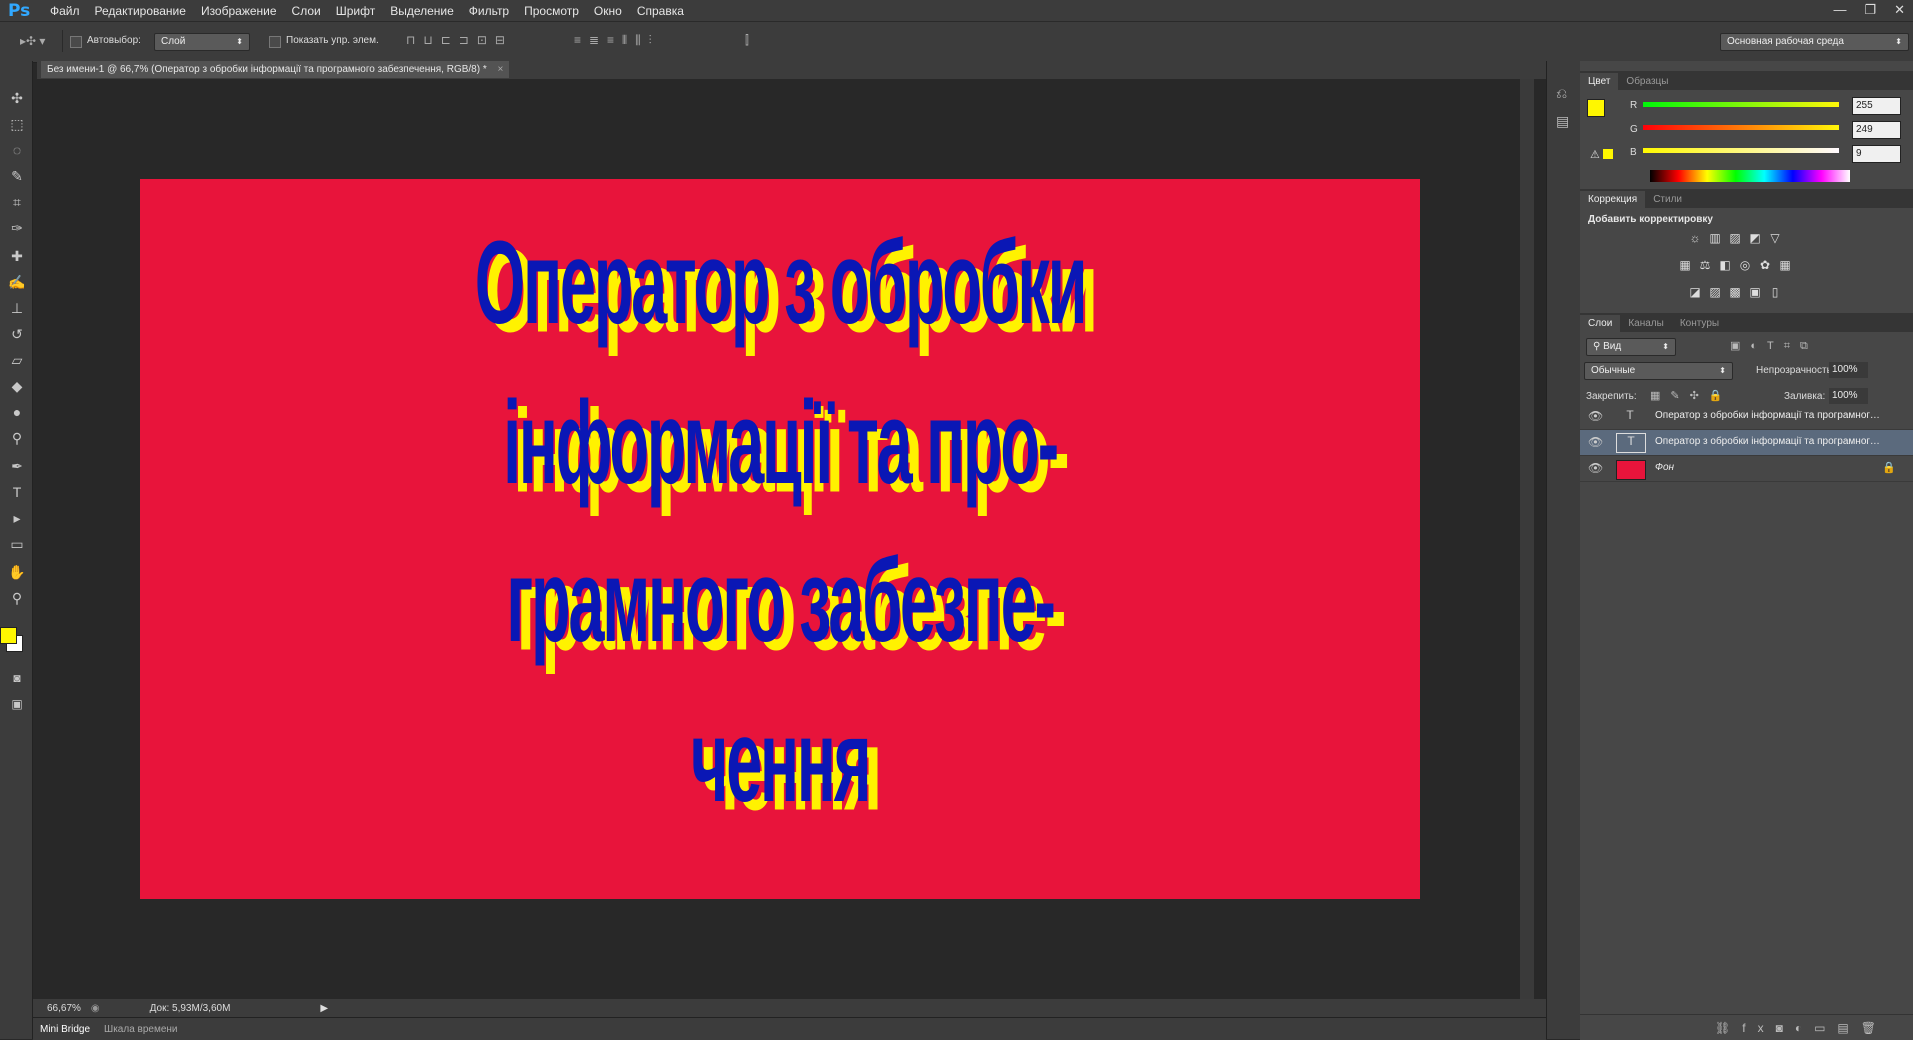  Describe the element at coordinates (140, 1029) in the screenshot. I see `tab-timeline: Шкала времени` at that location.